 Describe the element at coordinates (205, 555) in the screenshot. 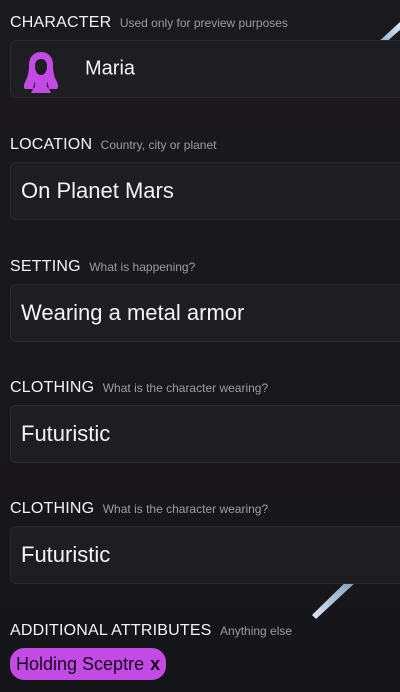

I see `clothing-input-2: Futuristic` at that location.